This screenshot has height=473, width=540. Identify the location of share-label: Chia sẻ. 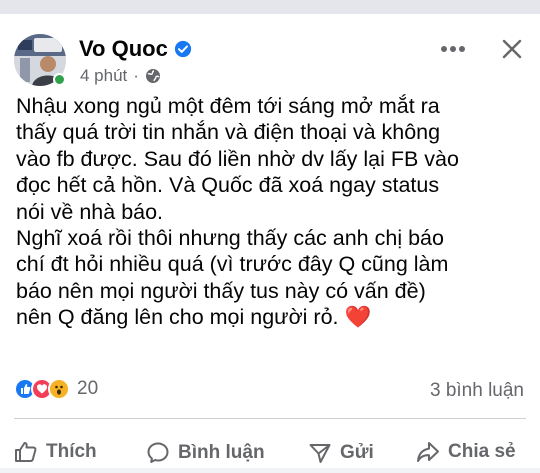
(482, 451).